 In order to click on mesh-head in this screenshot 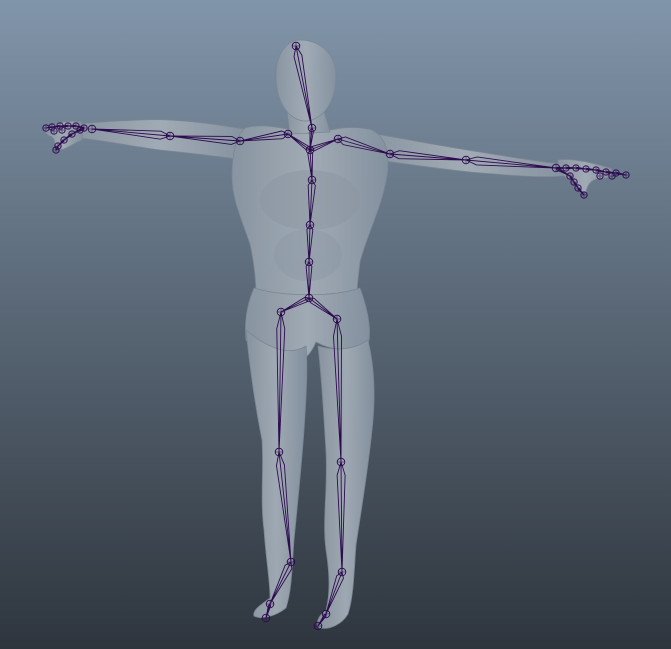, I will do `click(306, 80)`.